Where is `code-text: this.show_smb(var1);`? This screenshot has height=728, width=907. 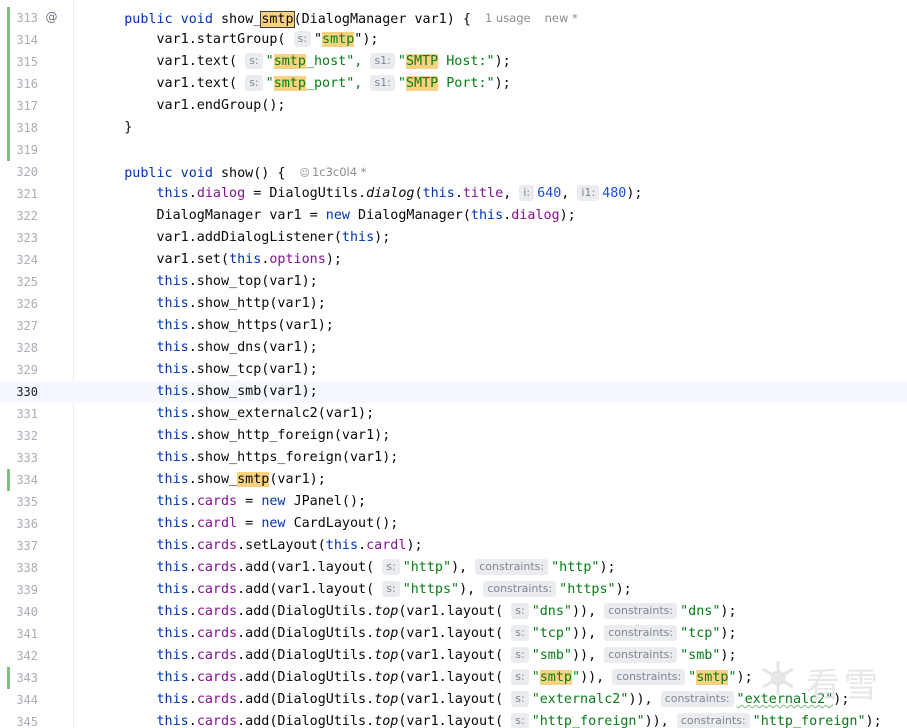
code-text: this.show_smb(var1); is located at coordinates (205, 392).